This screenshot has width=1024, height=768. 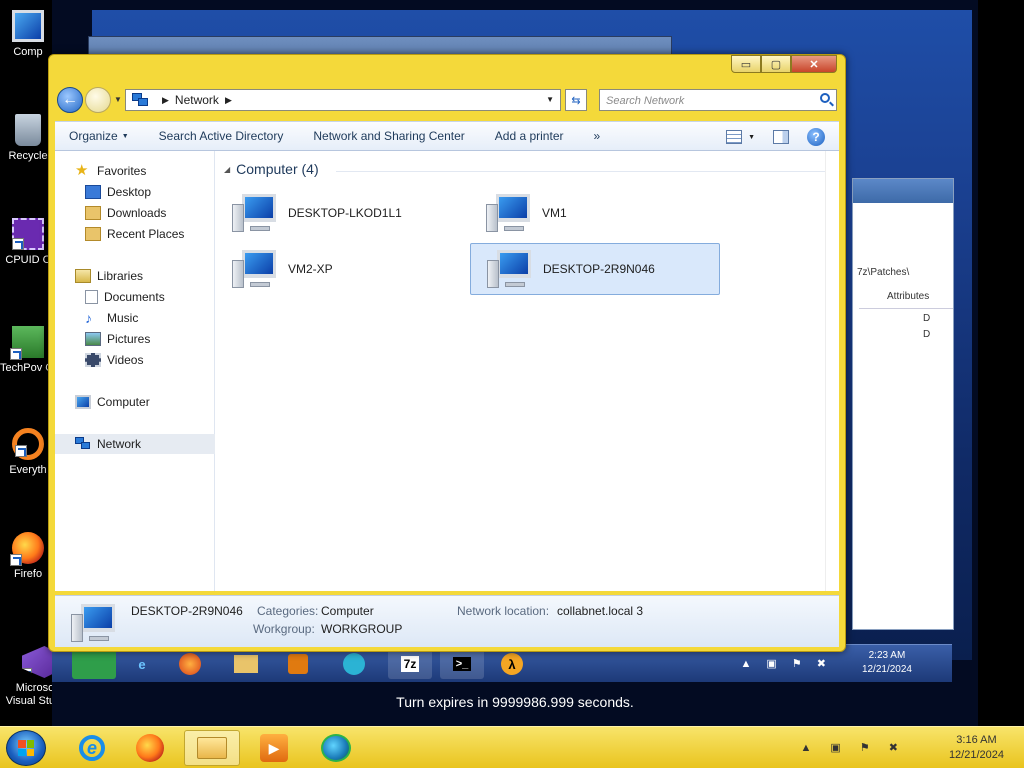 What do you see at coordinates (274, 748) in the screenshot?
I see `taskbar-media-player: ▶` at bounding box center [274, 748].